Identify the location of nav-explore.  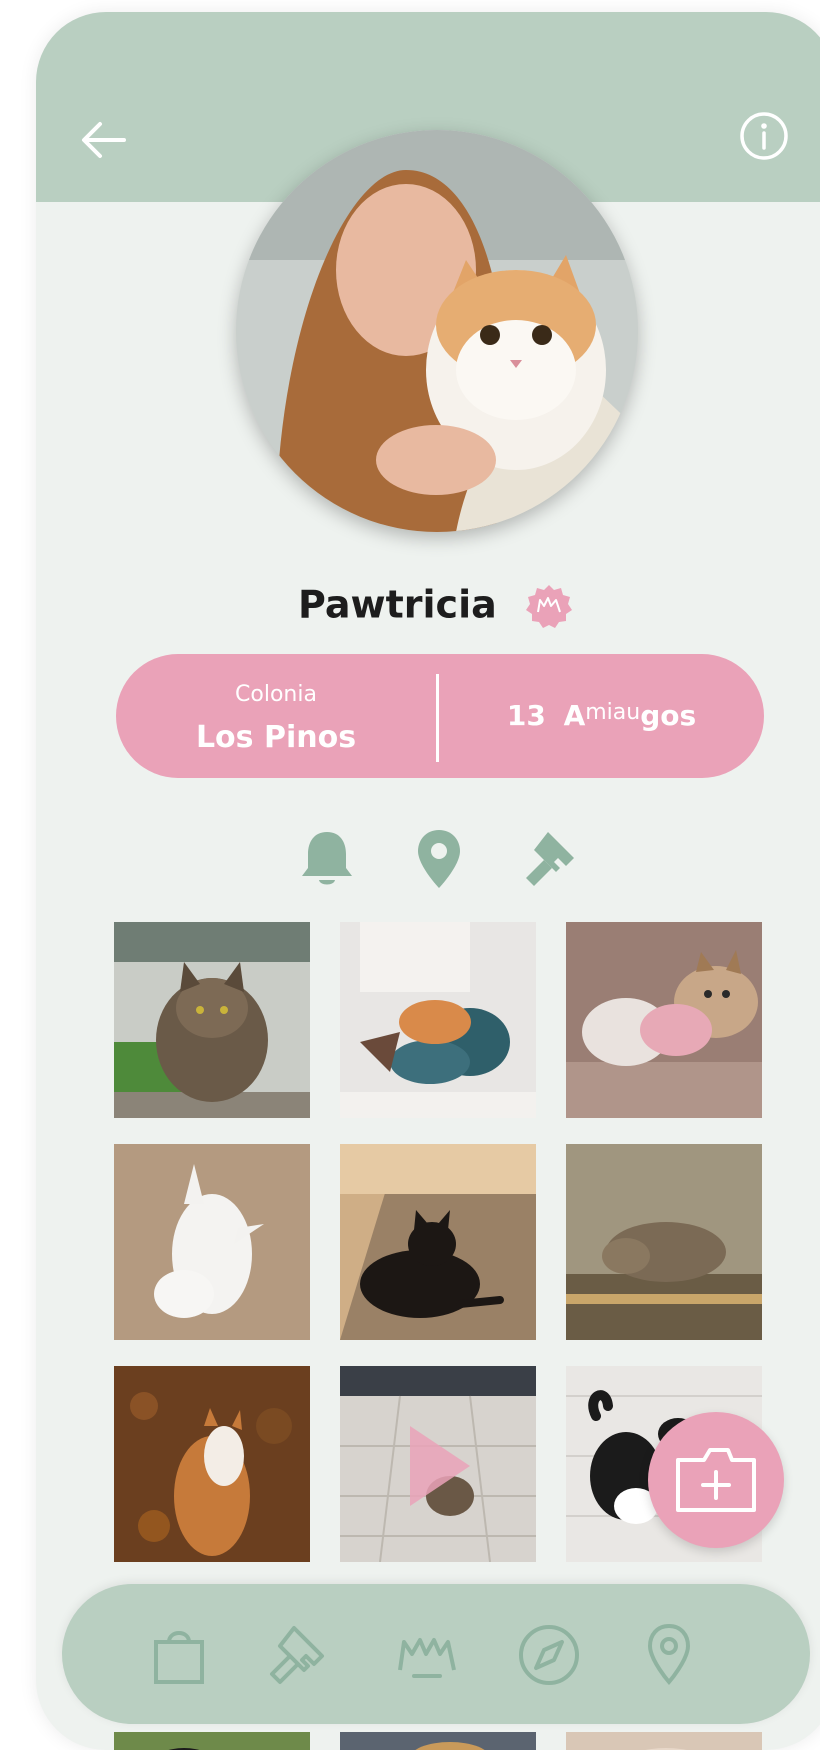
(549, 1655).